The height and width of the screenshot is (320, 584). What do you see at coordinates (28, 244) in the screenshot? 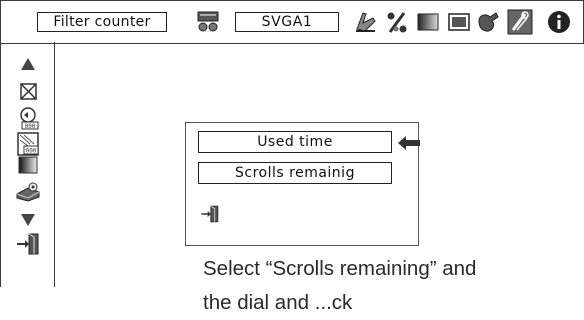
I see `exit-icon` at bounding box center [28, 244].